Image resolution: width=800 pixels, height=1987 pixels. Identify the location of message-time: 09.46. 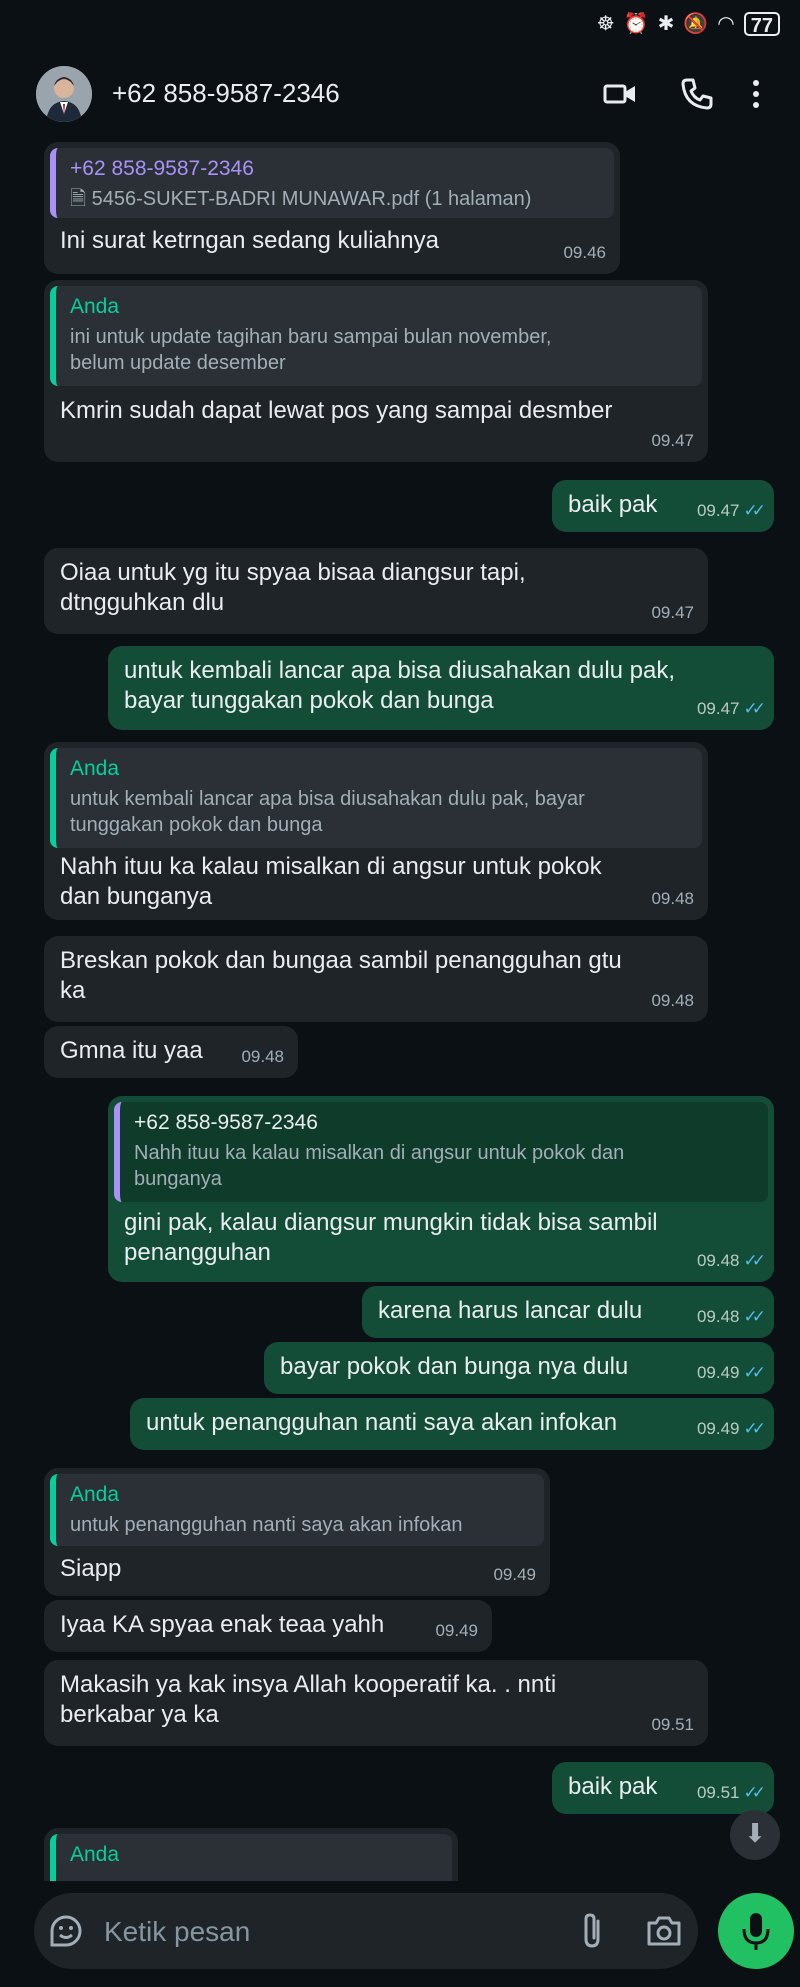
(584, 252).